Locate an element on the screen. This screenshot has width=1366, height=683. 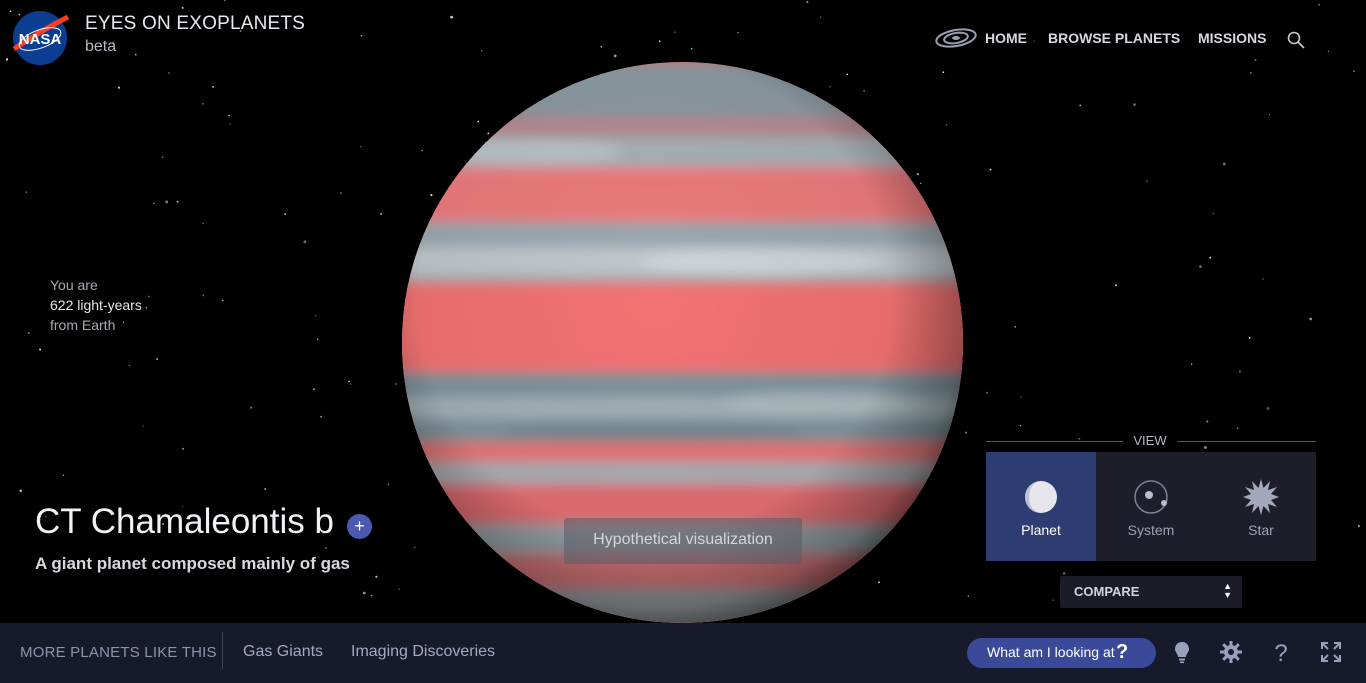
more-planets-label: MORE PLANETS LIKE THIS is located at coordinates (118, 652).